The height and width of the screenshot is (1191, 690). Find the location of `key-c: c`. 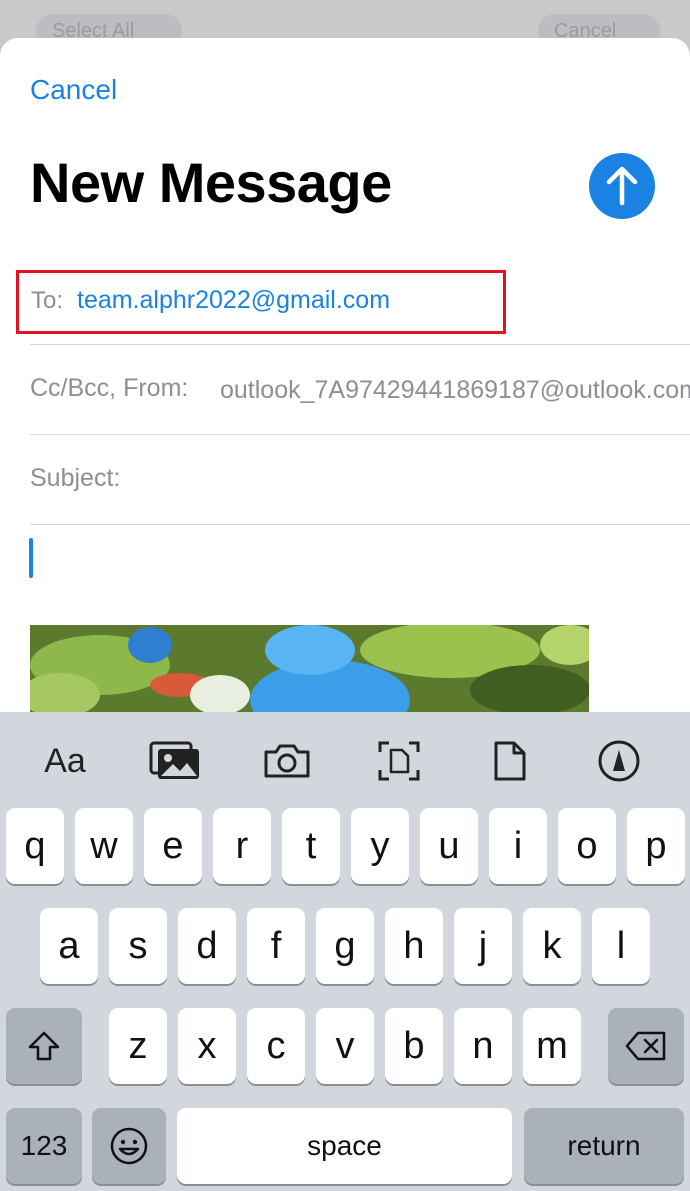

key-c: c is located at coordinates (276, 1046).